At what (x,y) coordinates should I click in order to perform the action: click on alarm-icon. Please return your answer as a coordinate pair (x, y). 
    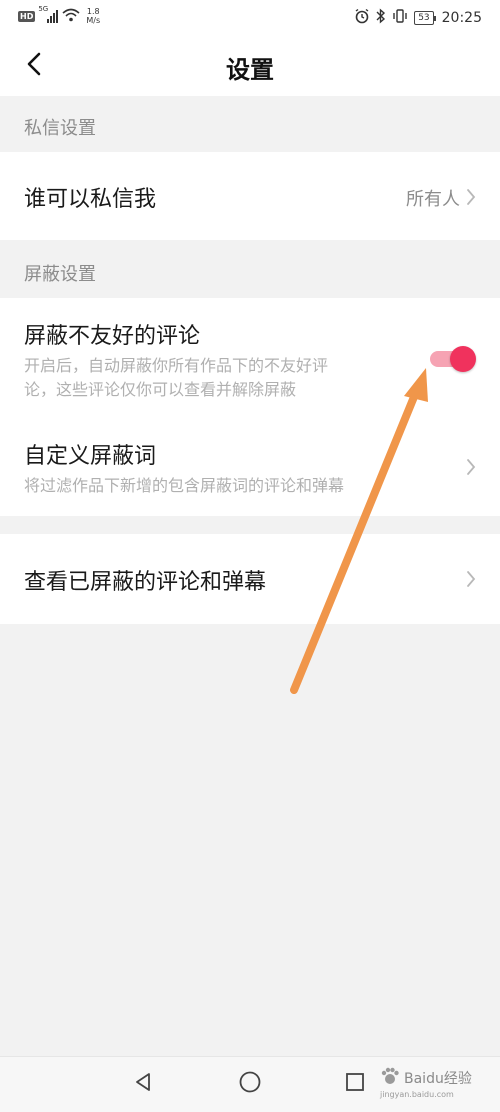
    Looking at the image, I should click on (362, 18).